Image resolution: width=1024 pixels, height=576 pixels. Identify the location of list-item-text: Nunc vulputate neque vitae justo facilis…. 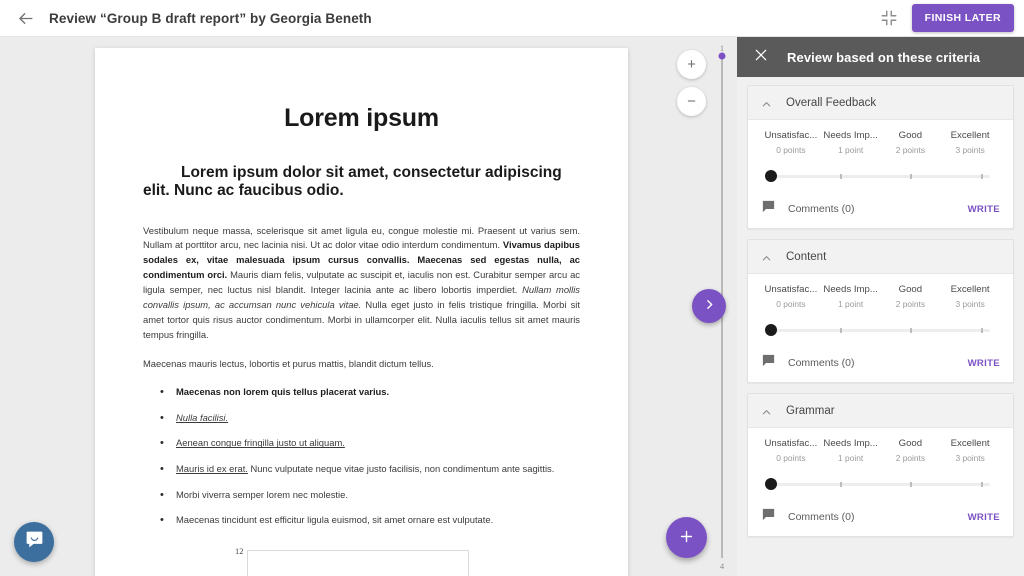
(401, 469).